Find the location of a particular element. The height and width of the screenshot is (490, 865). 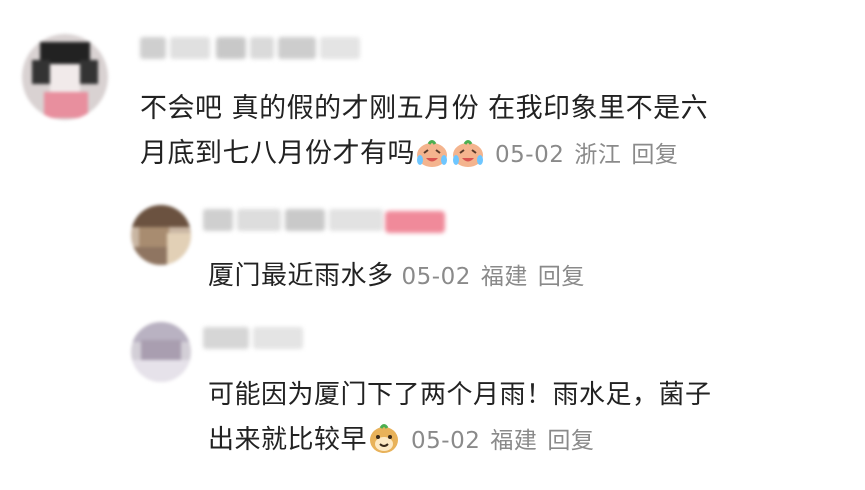

user-badge is located at coordinates (415, 222).